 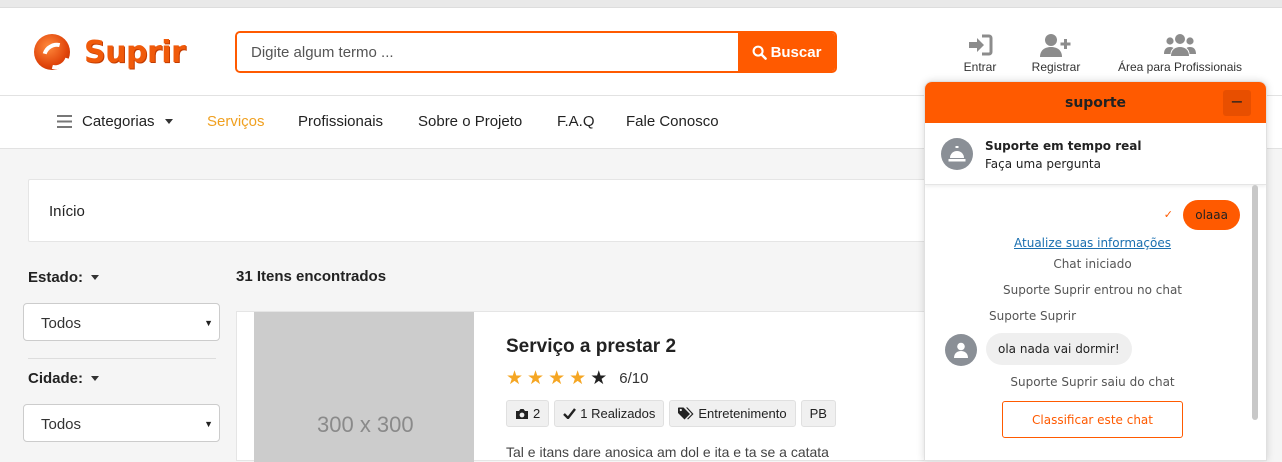 I want to click on login-link: Entrar, so click(x=980, y=53).